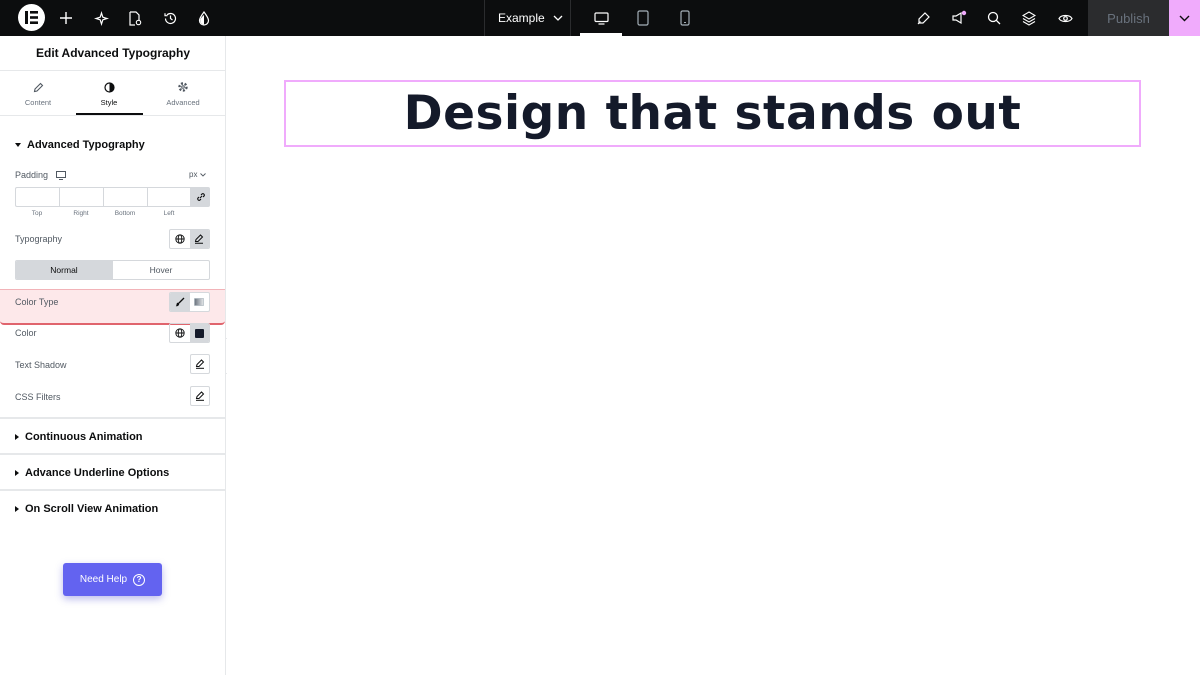 This screenshot has height=675, width=1200. I want to click on tablet-icon, so click(643, 18).